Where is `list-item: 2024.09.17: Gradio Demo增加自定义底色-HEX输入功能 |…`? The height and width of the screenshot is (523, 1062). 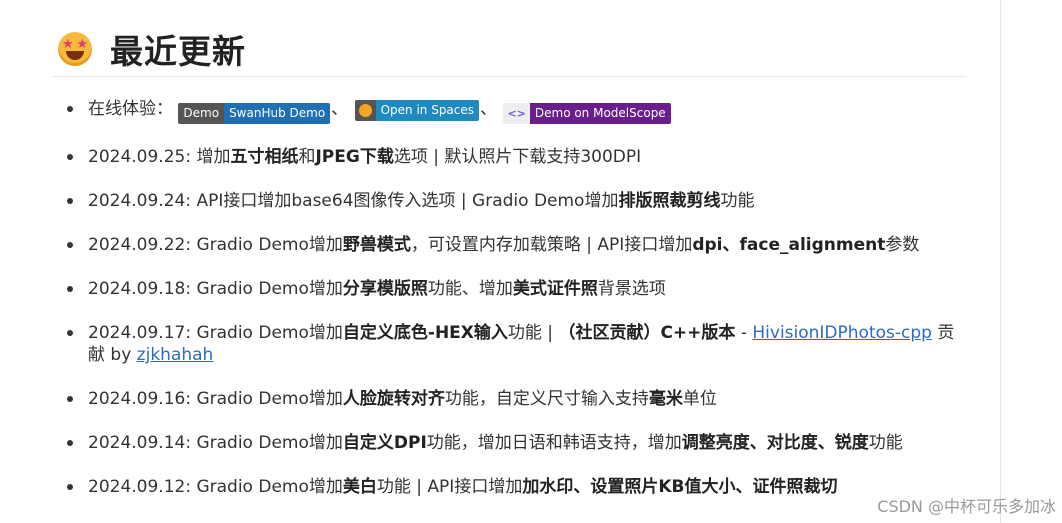
list-item: 2024.09.17: Gradio Demo增加自定义底色-HEX输入功能 |… is located at coordinates (514, 344).